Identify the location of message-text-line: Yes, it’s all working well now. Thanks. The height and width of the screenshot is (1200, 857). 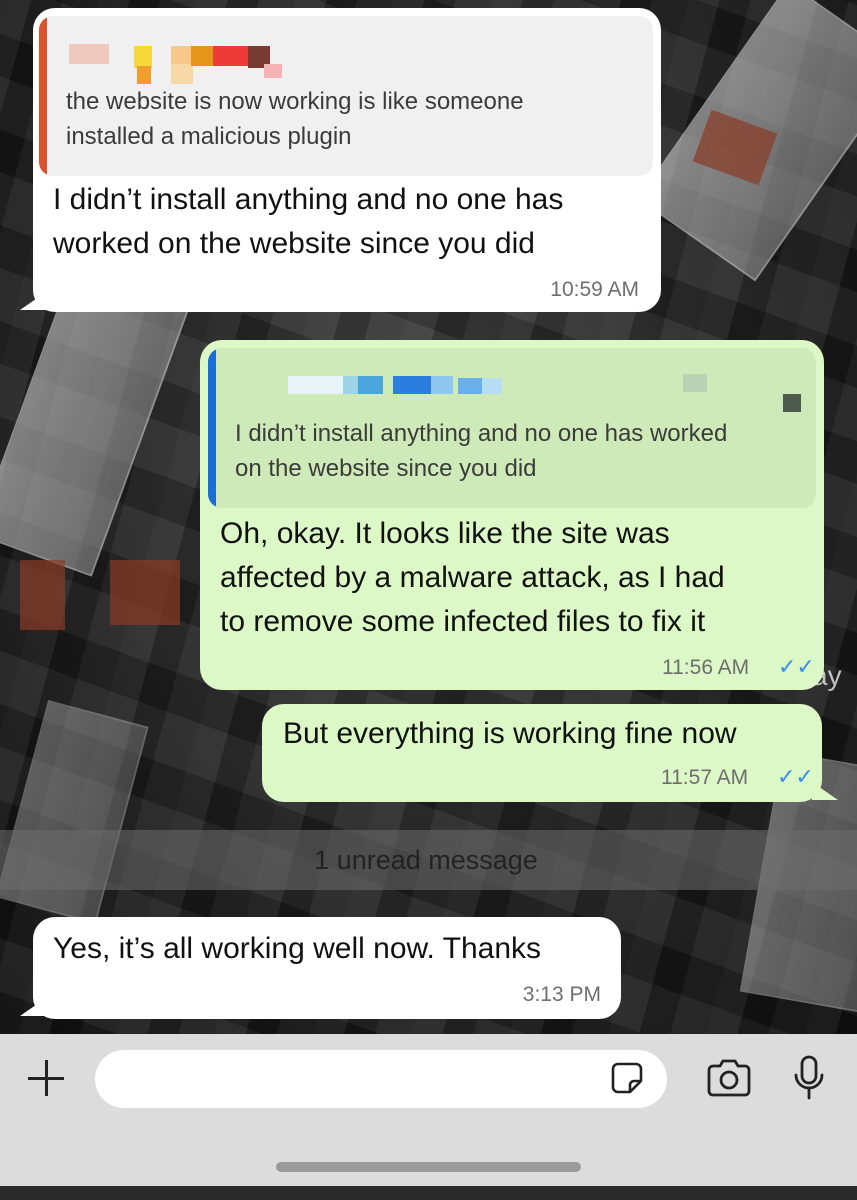
(297, 948).